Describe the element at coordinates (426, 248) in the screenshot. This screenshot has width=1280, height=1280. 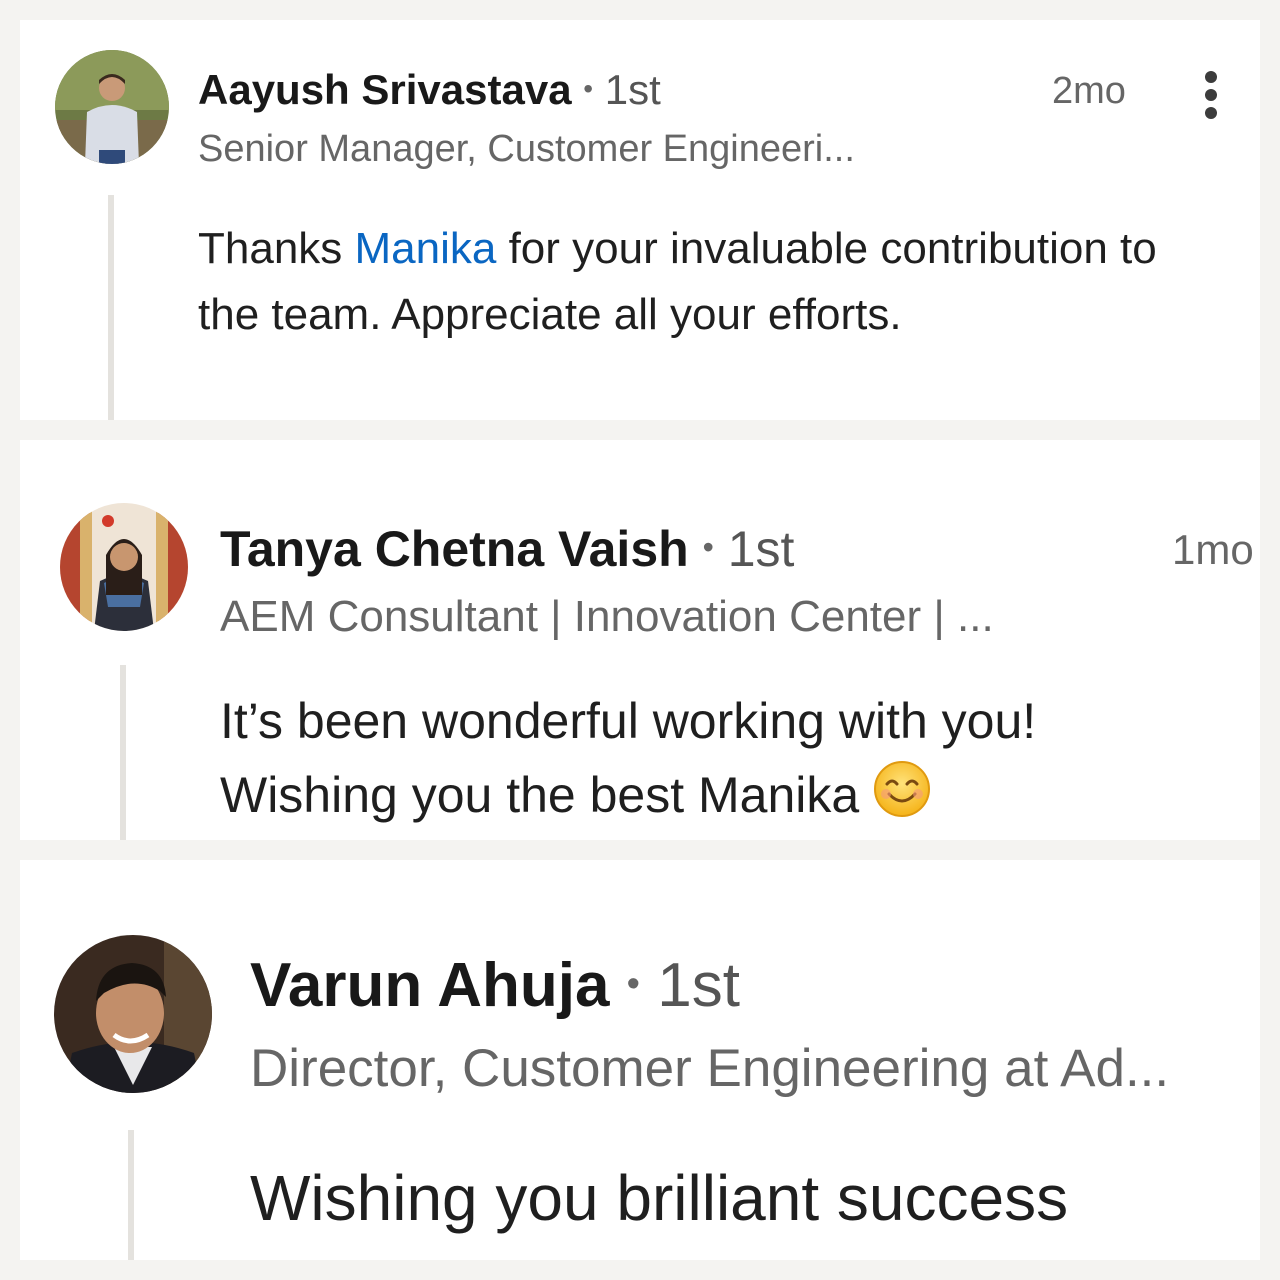
I see `mention-link: Manika` at that location.